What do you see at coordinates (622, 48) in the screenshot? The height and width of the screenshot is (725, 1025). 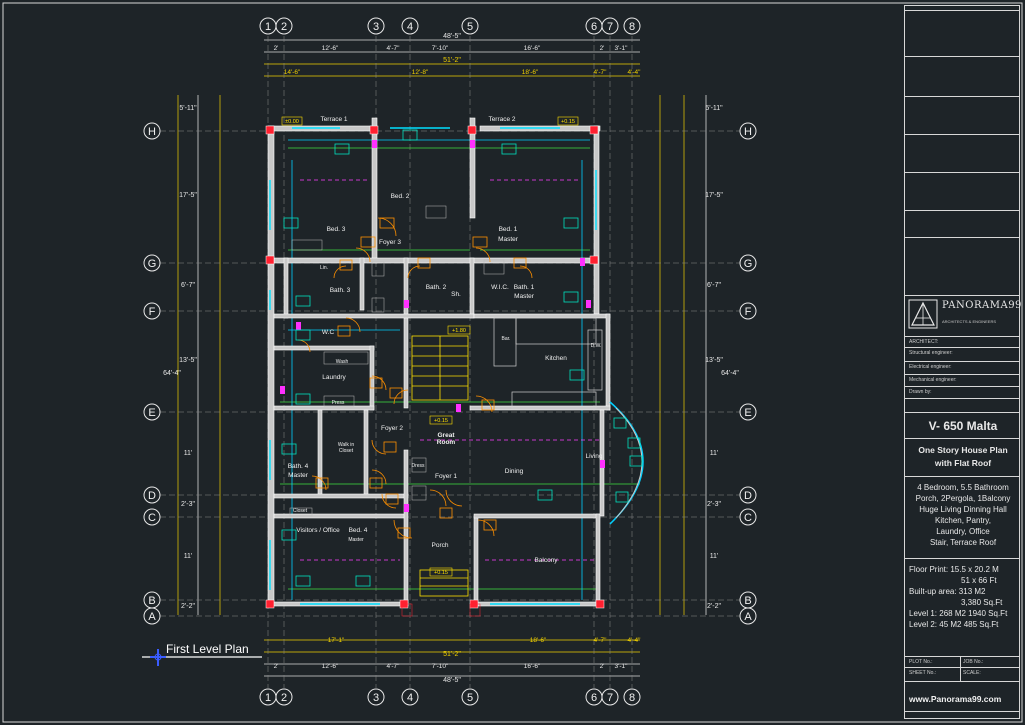 I see `dim-top-row1-6: 3'-1"` at bounding box center [622, 48].